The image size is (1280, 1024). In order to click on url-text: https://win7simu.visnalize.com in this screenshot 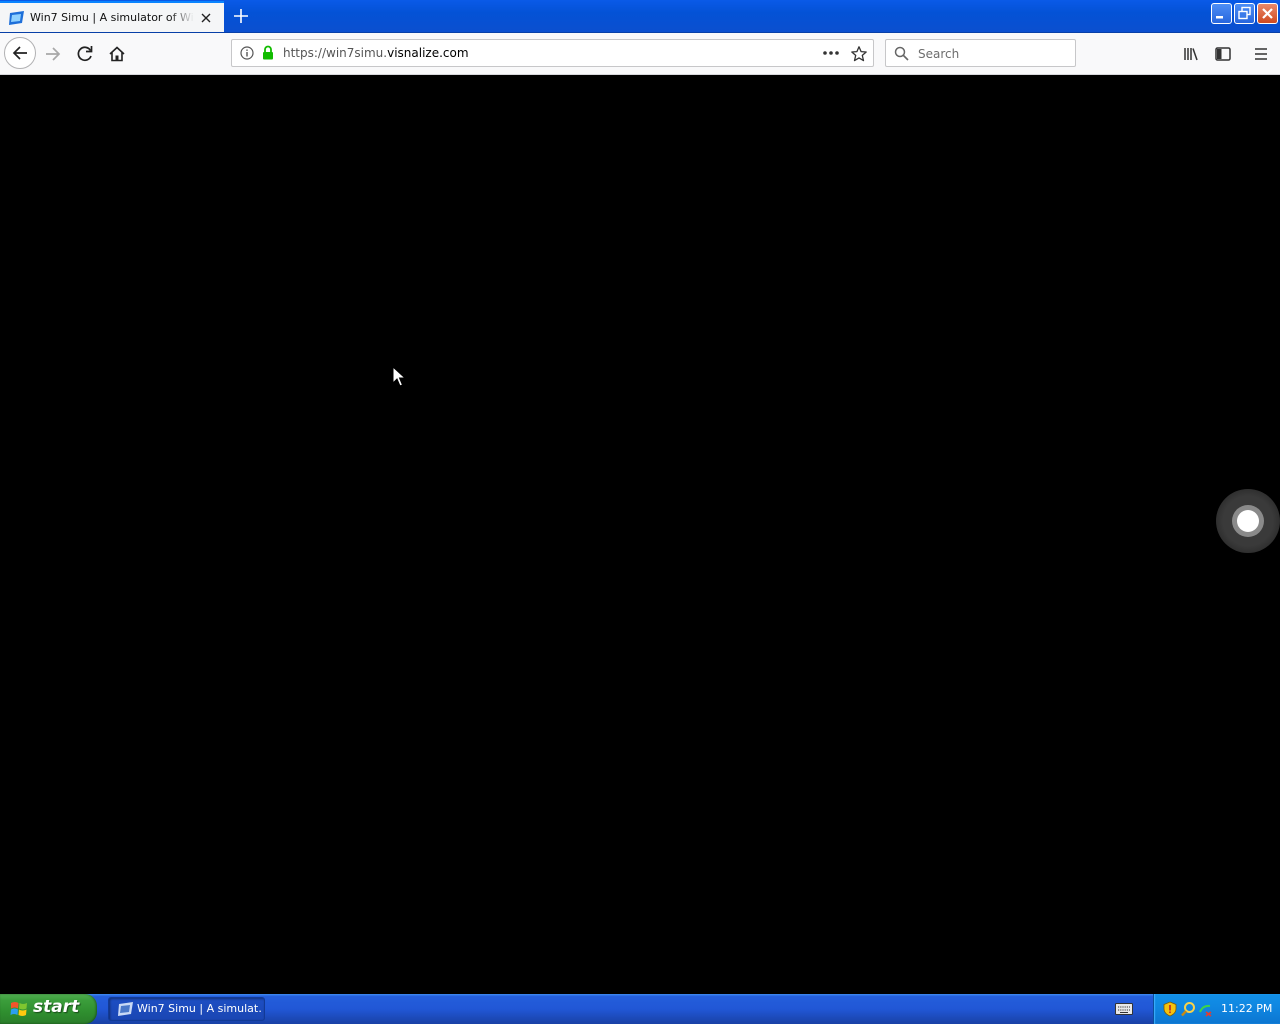, I will do `click(376, 53)`.